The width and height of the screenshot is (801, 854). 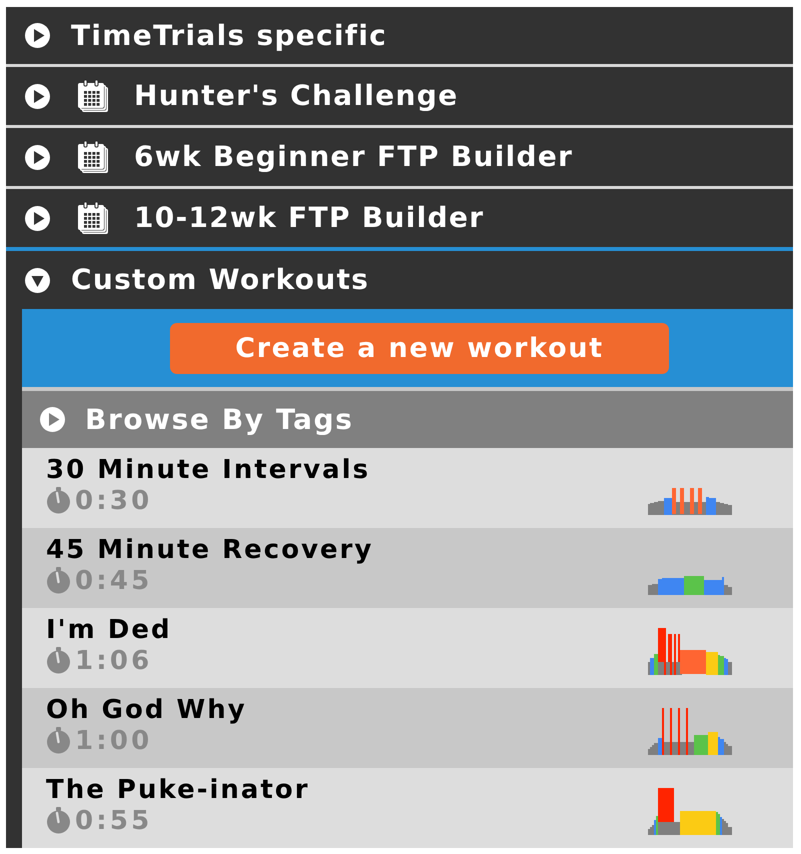 I want to click on workout-name: The Puke-inator, so click(x=178, y=790).